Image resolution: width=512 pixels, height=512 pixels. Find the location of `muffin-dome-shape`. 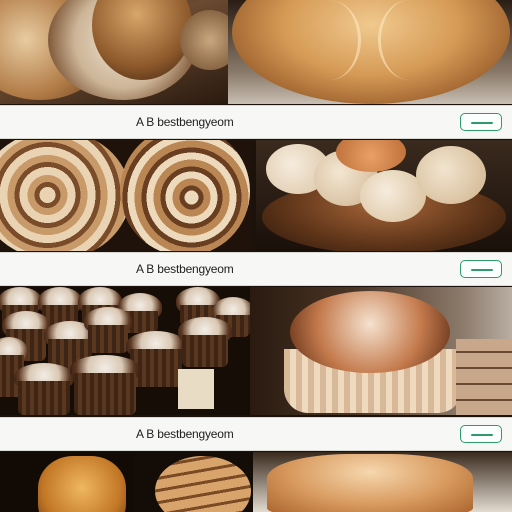

muffin-dome-shape is located at coordinates (370, 332).